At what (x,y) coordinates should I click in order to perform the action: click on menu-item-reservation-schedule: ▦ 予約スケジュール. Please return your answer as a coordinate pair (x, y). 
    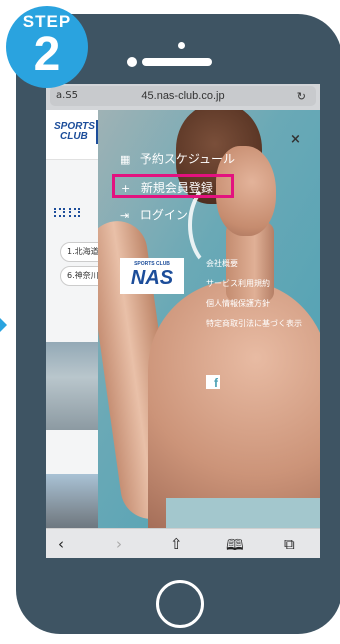
    Looking at the image, I should click on (177, 158).